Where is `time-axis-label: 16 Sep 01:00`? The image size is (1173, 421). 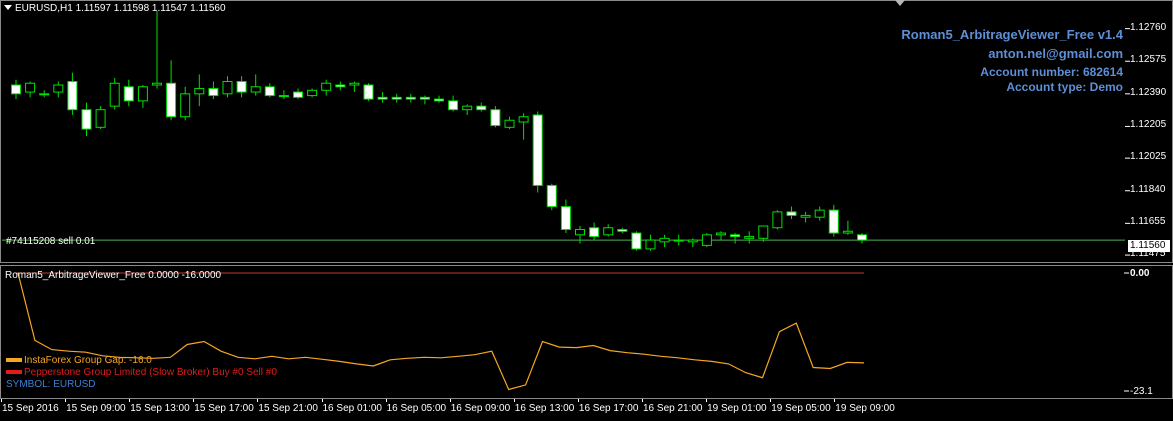 time-axis-label: 16 Sep 01:00 is located at coordinates (352, 408).